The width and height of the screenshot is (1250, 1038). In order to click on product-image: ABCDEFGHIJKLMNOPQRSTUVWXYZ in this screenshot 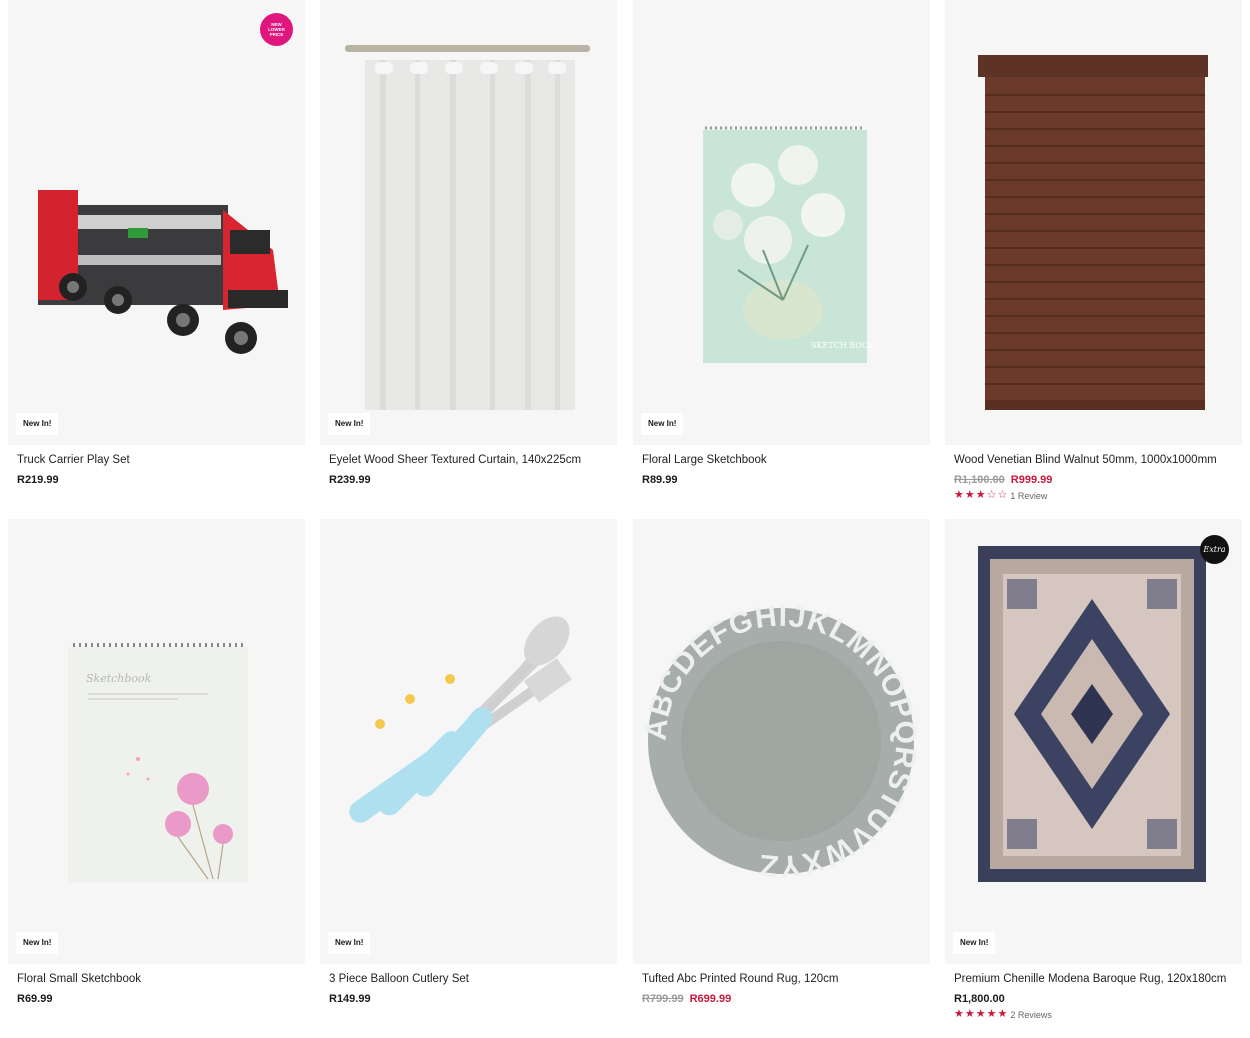, I will do `click(781, 741)`.